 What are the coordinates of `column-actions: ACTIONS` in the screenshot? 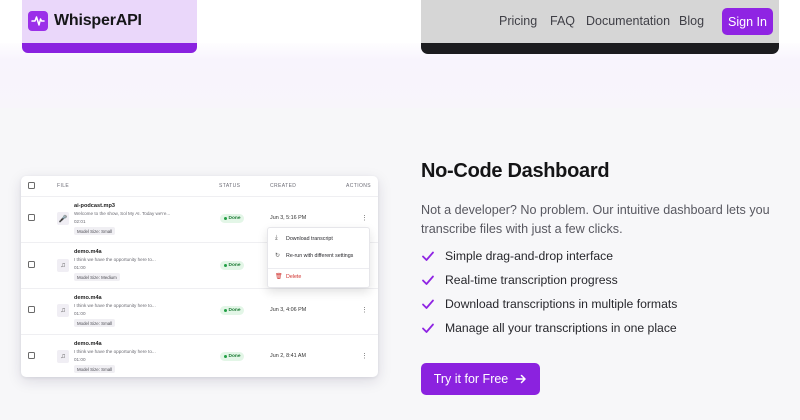 It's located at (359, 186).